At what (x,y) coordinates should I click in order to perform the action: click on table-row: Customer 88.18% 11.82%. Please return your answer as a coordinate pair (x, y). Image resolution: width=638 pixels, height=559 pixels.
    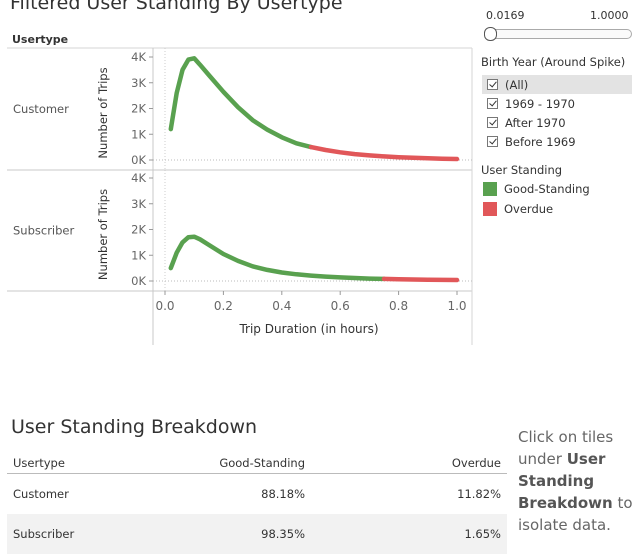
    Looking at the image, I should click on (257, 494).